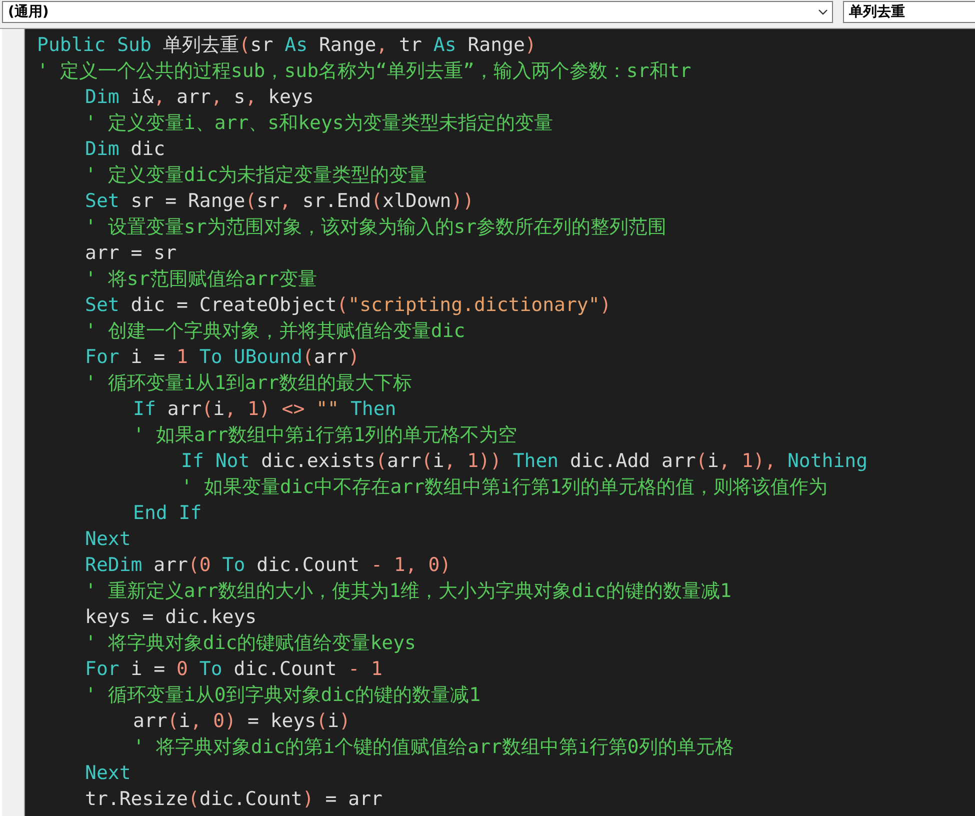 The width and height of the screenshot is (975, 816). Describe the element at coordinates (283, 695) in the screenshot. I see `code-comment: ' 循环变量i从0到字典对象dic的键的数量减1` at that location.